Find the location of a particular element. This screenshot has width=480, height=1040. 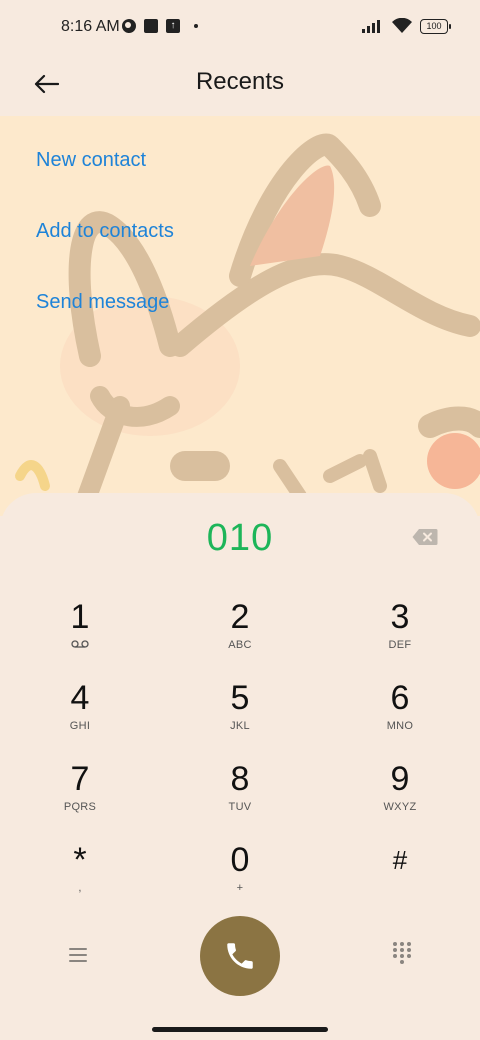

app-notification-icon is located at coordinates (129, 26).